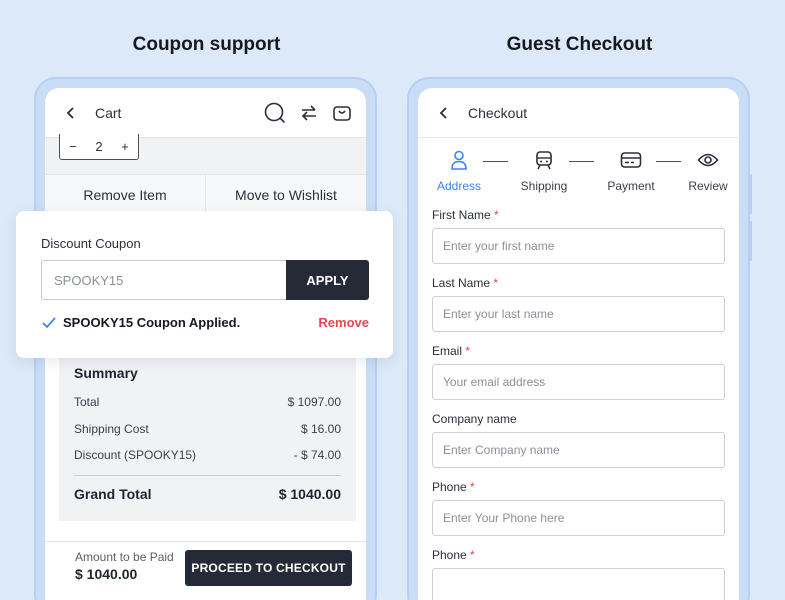 The height and width of the screenshot is (600, 785). I want to click on shopping-bag-icon, so click(342, 113).